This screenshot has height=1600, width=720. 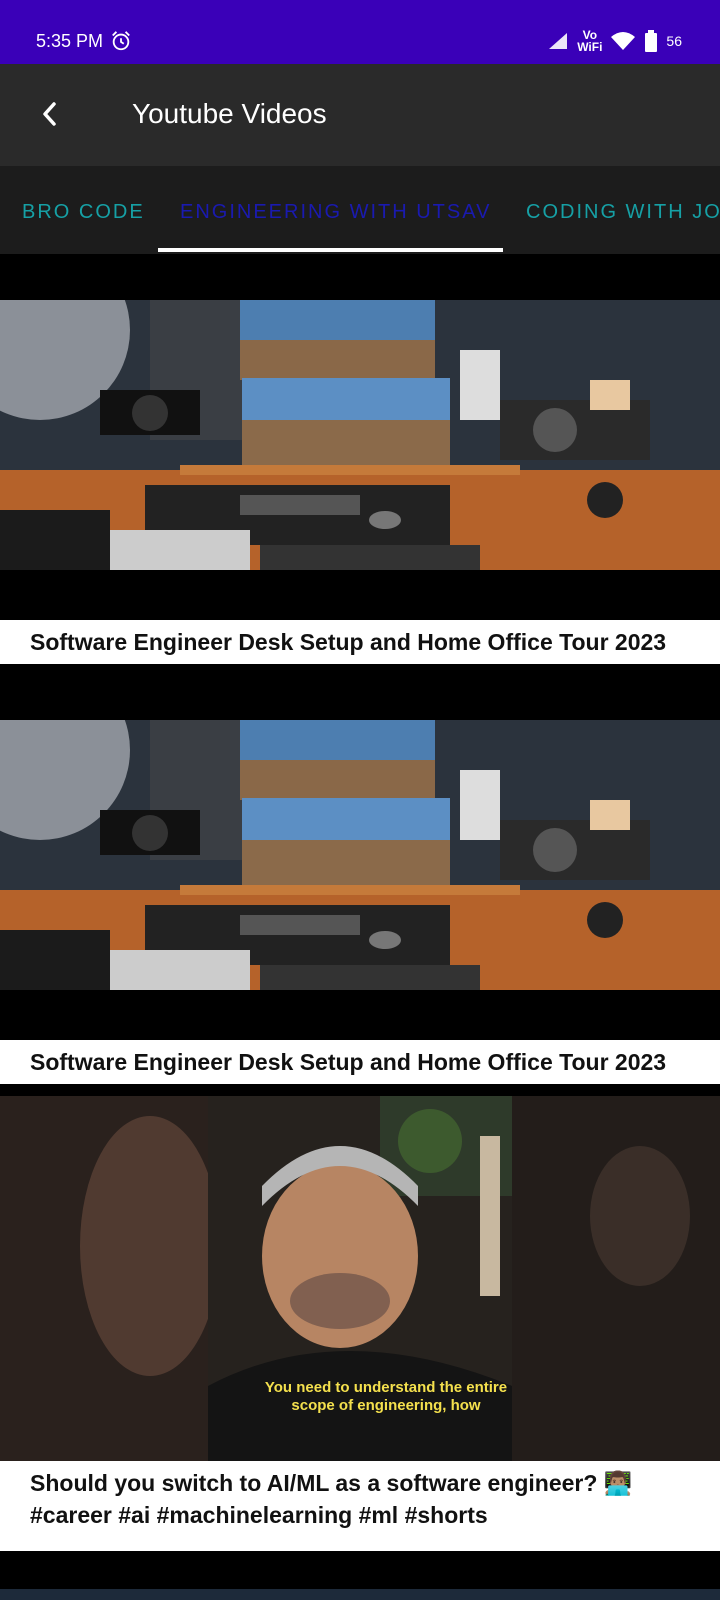 What do you see at coordinates (50, 114) in the screenshot?
I see `back-icon` at bounding box center [50, 114].